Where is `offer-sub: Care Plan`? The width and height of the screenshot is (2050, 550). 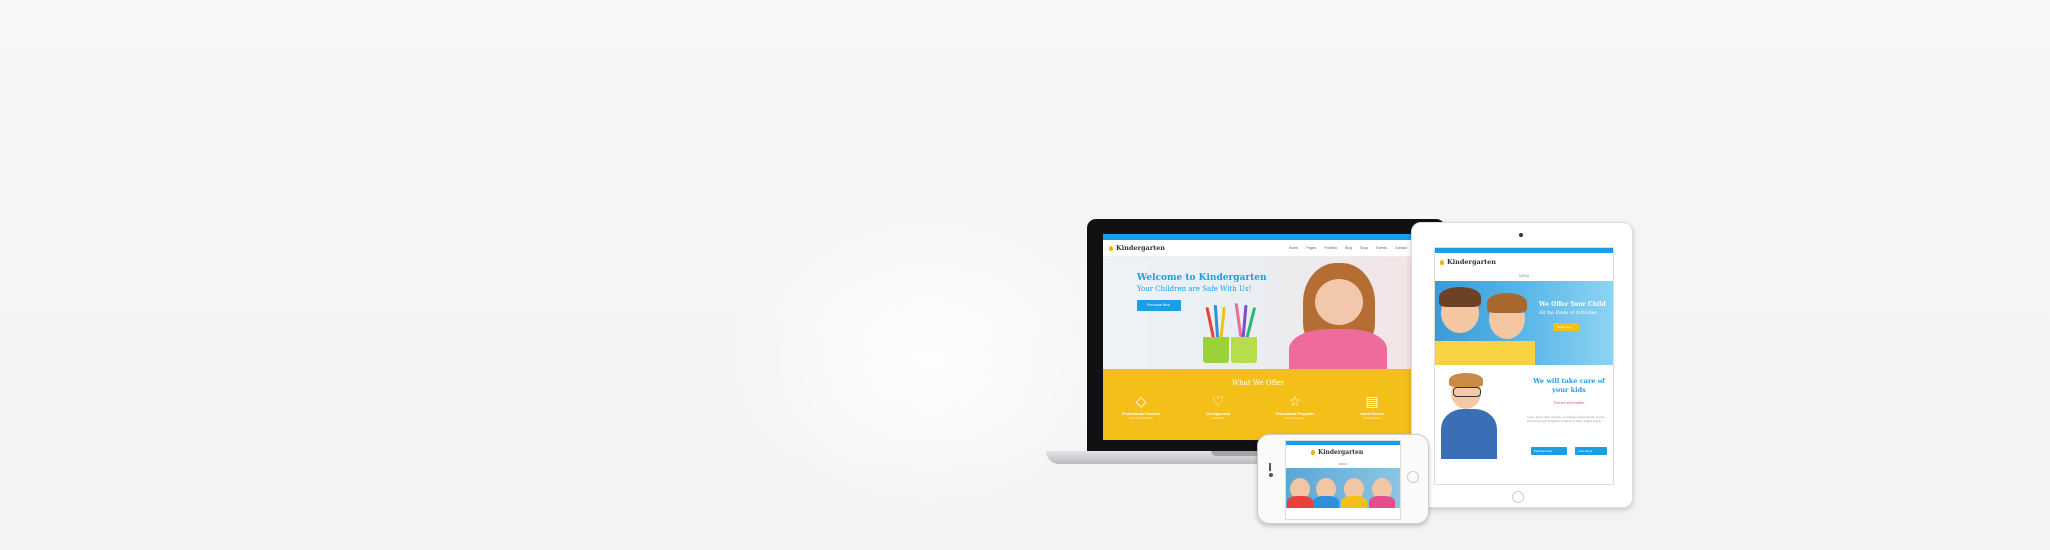 offer-sub: Care Plan is located at coordinates (1218, 418).